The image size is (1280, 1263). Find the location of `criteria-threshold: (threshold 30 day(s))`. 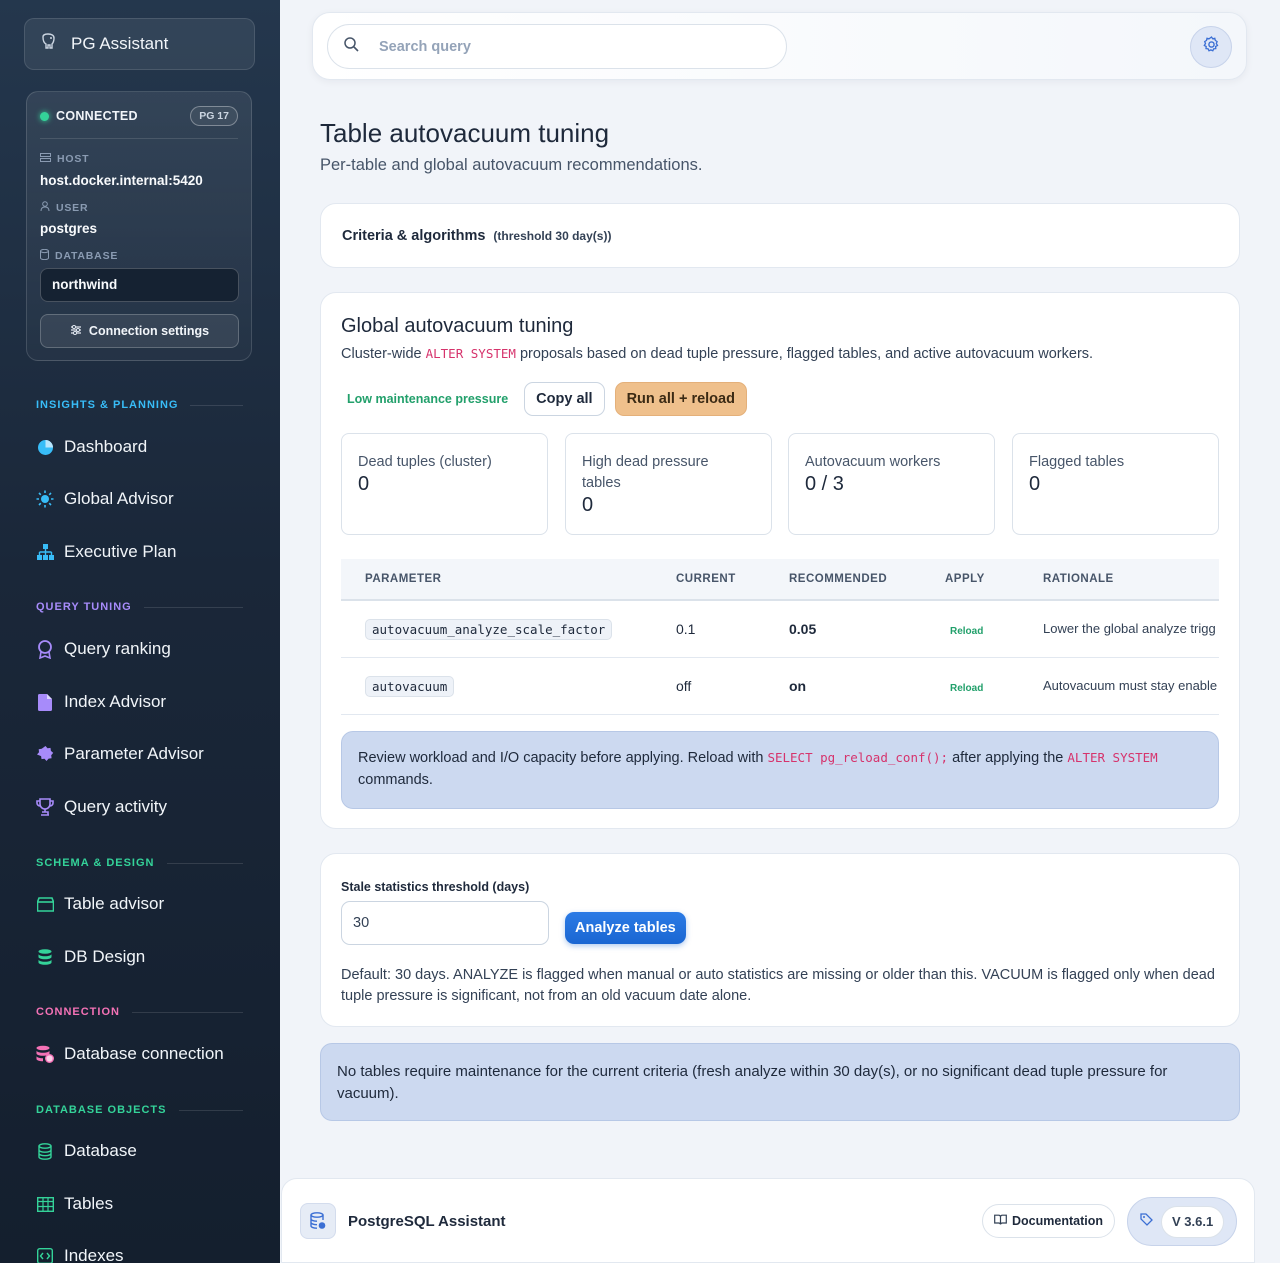

criteria-threshold: (threshold 30 day(s)) is located at coordinates (552, 235).